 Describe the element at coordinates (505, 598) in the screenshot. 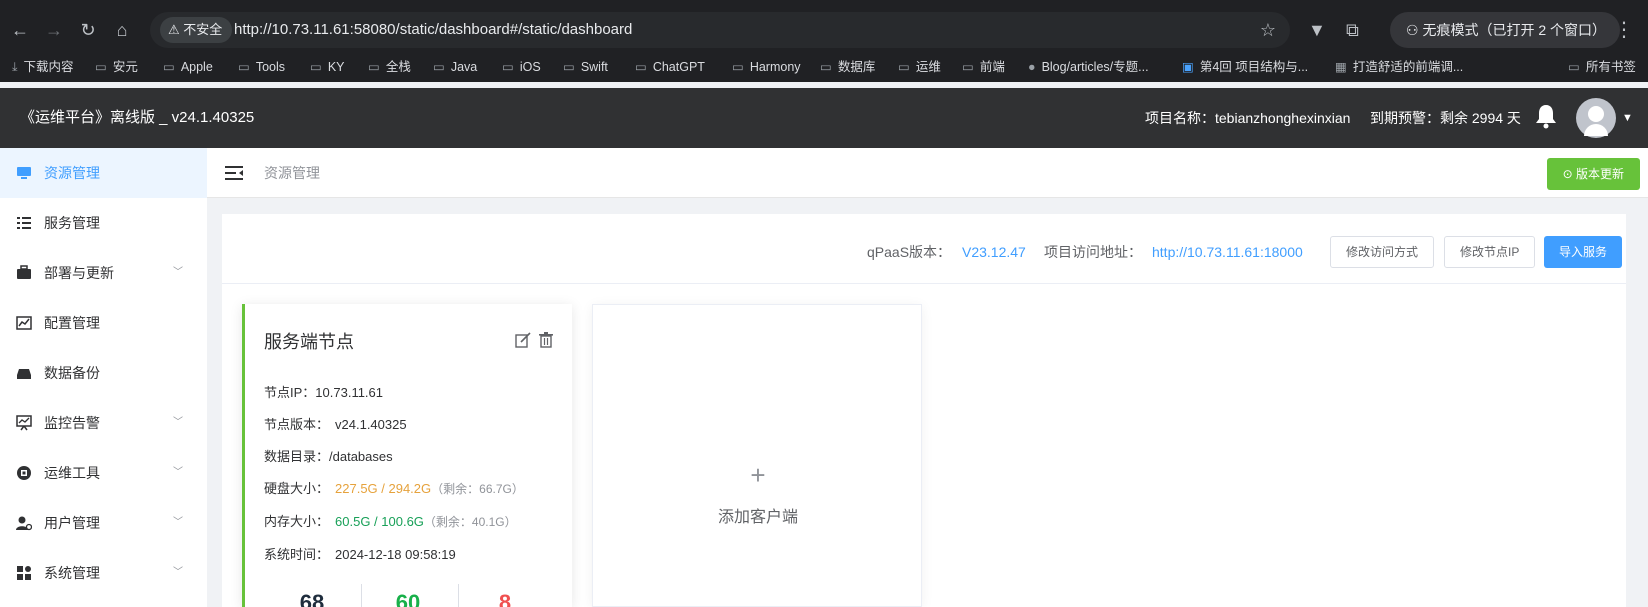

I see `stat-stopped: 8` at that location.